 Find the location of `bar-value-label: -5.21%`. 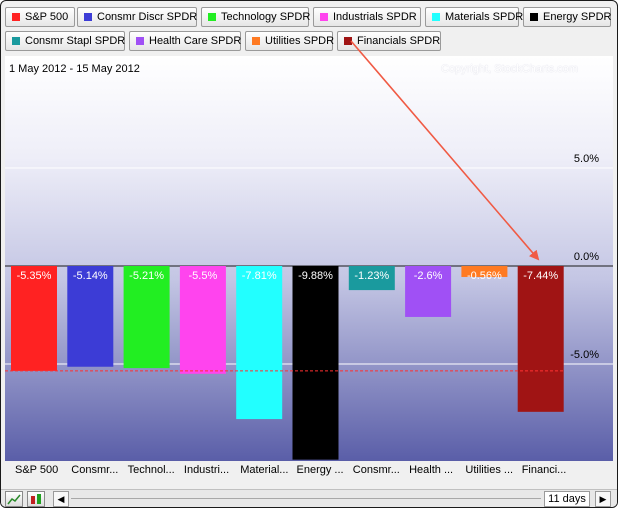

bar-value-label: -5.21% is located at coordinates (147, 276).